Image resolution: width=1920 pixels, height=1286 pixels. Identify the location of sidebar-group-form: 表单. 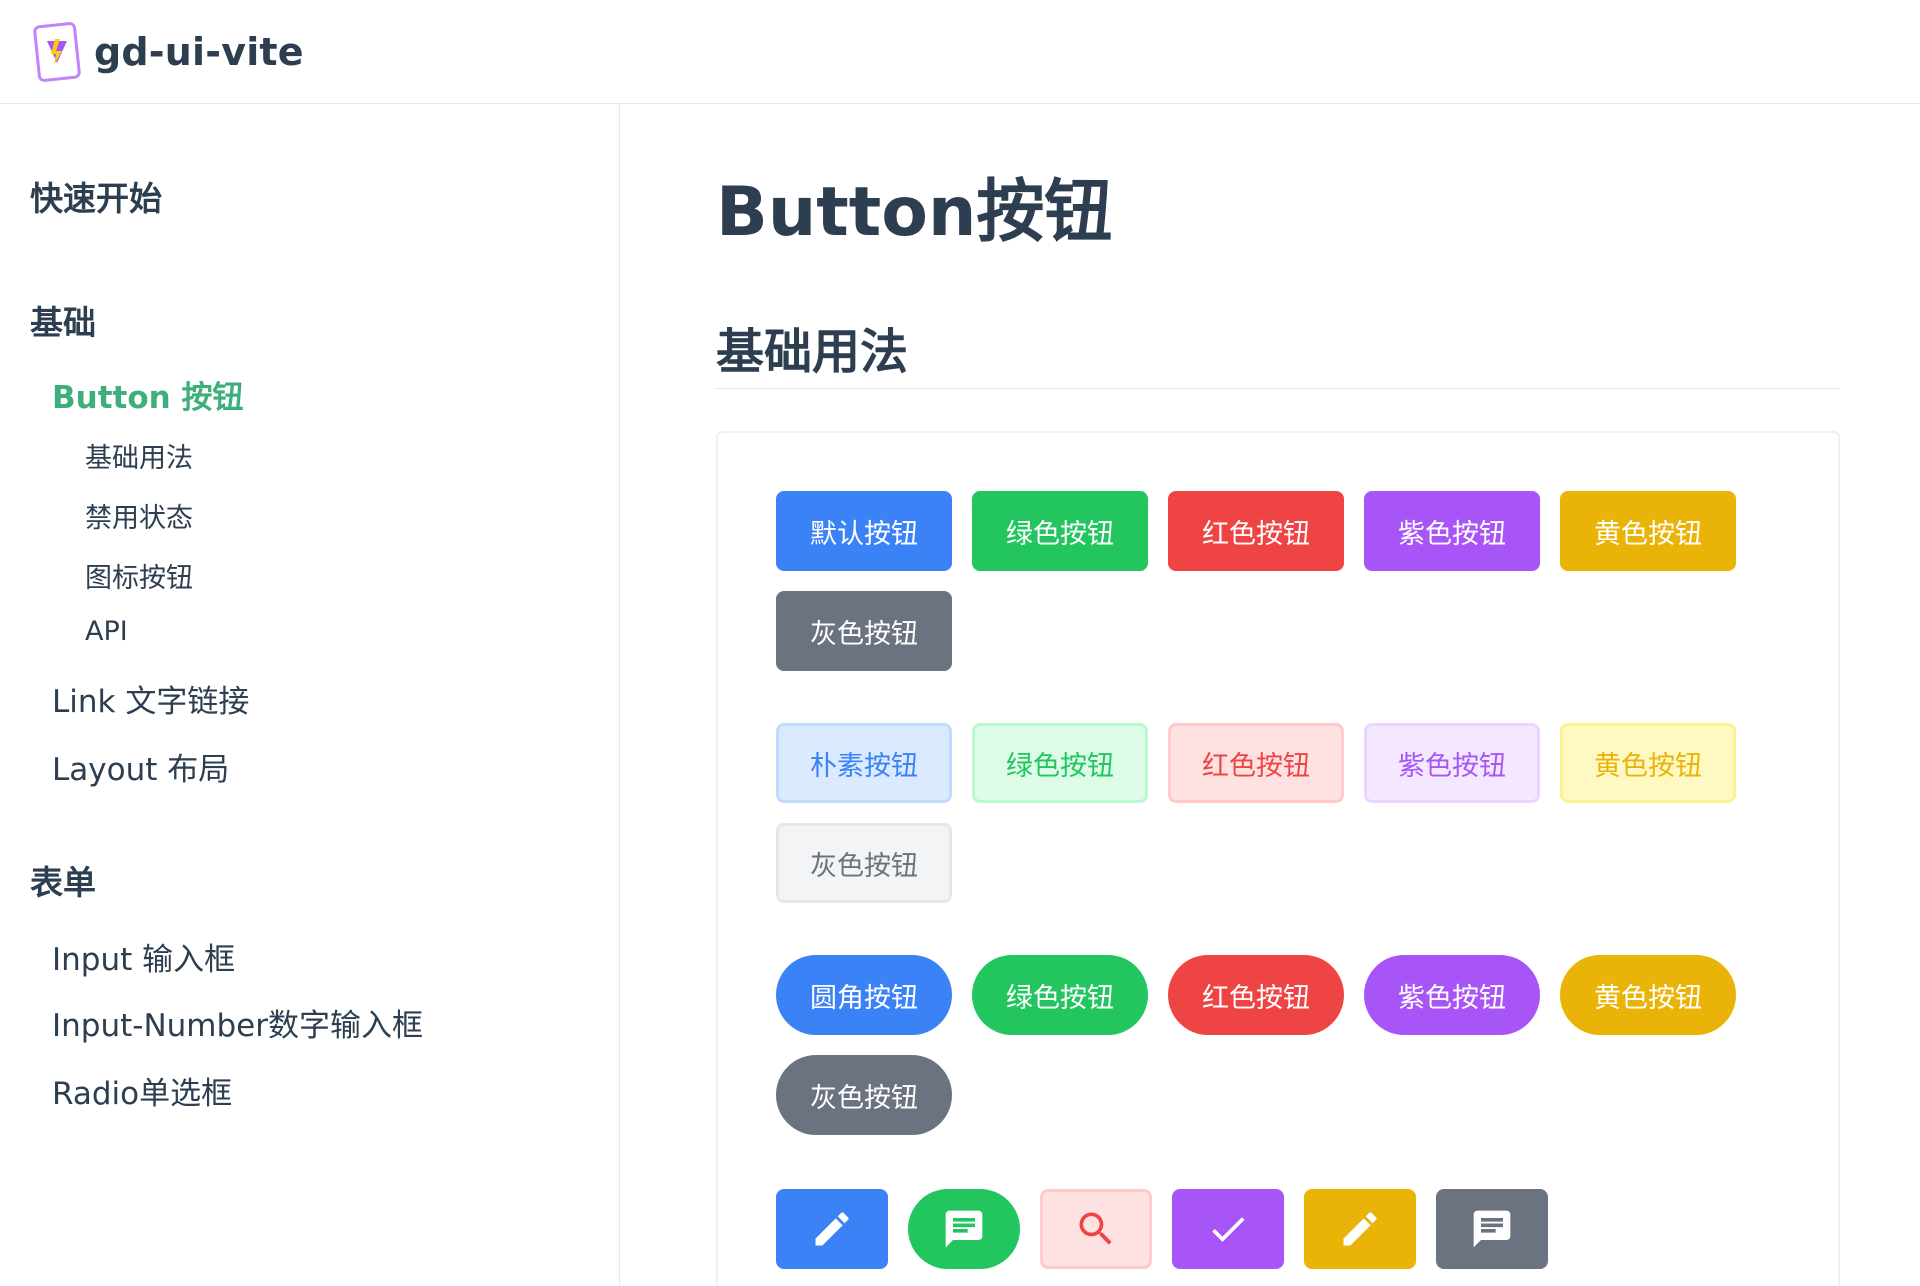
(63, 882).